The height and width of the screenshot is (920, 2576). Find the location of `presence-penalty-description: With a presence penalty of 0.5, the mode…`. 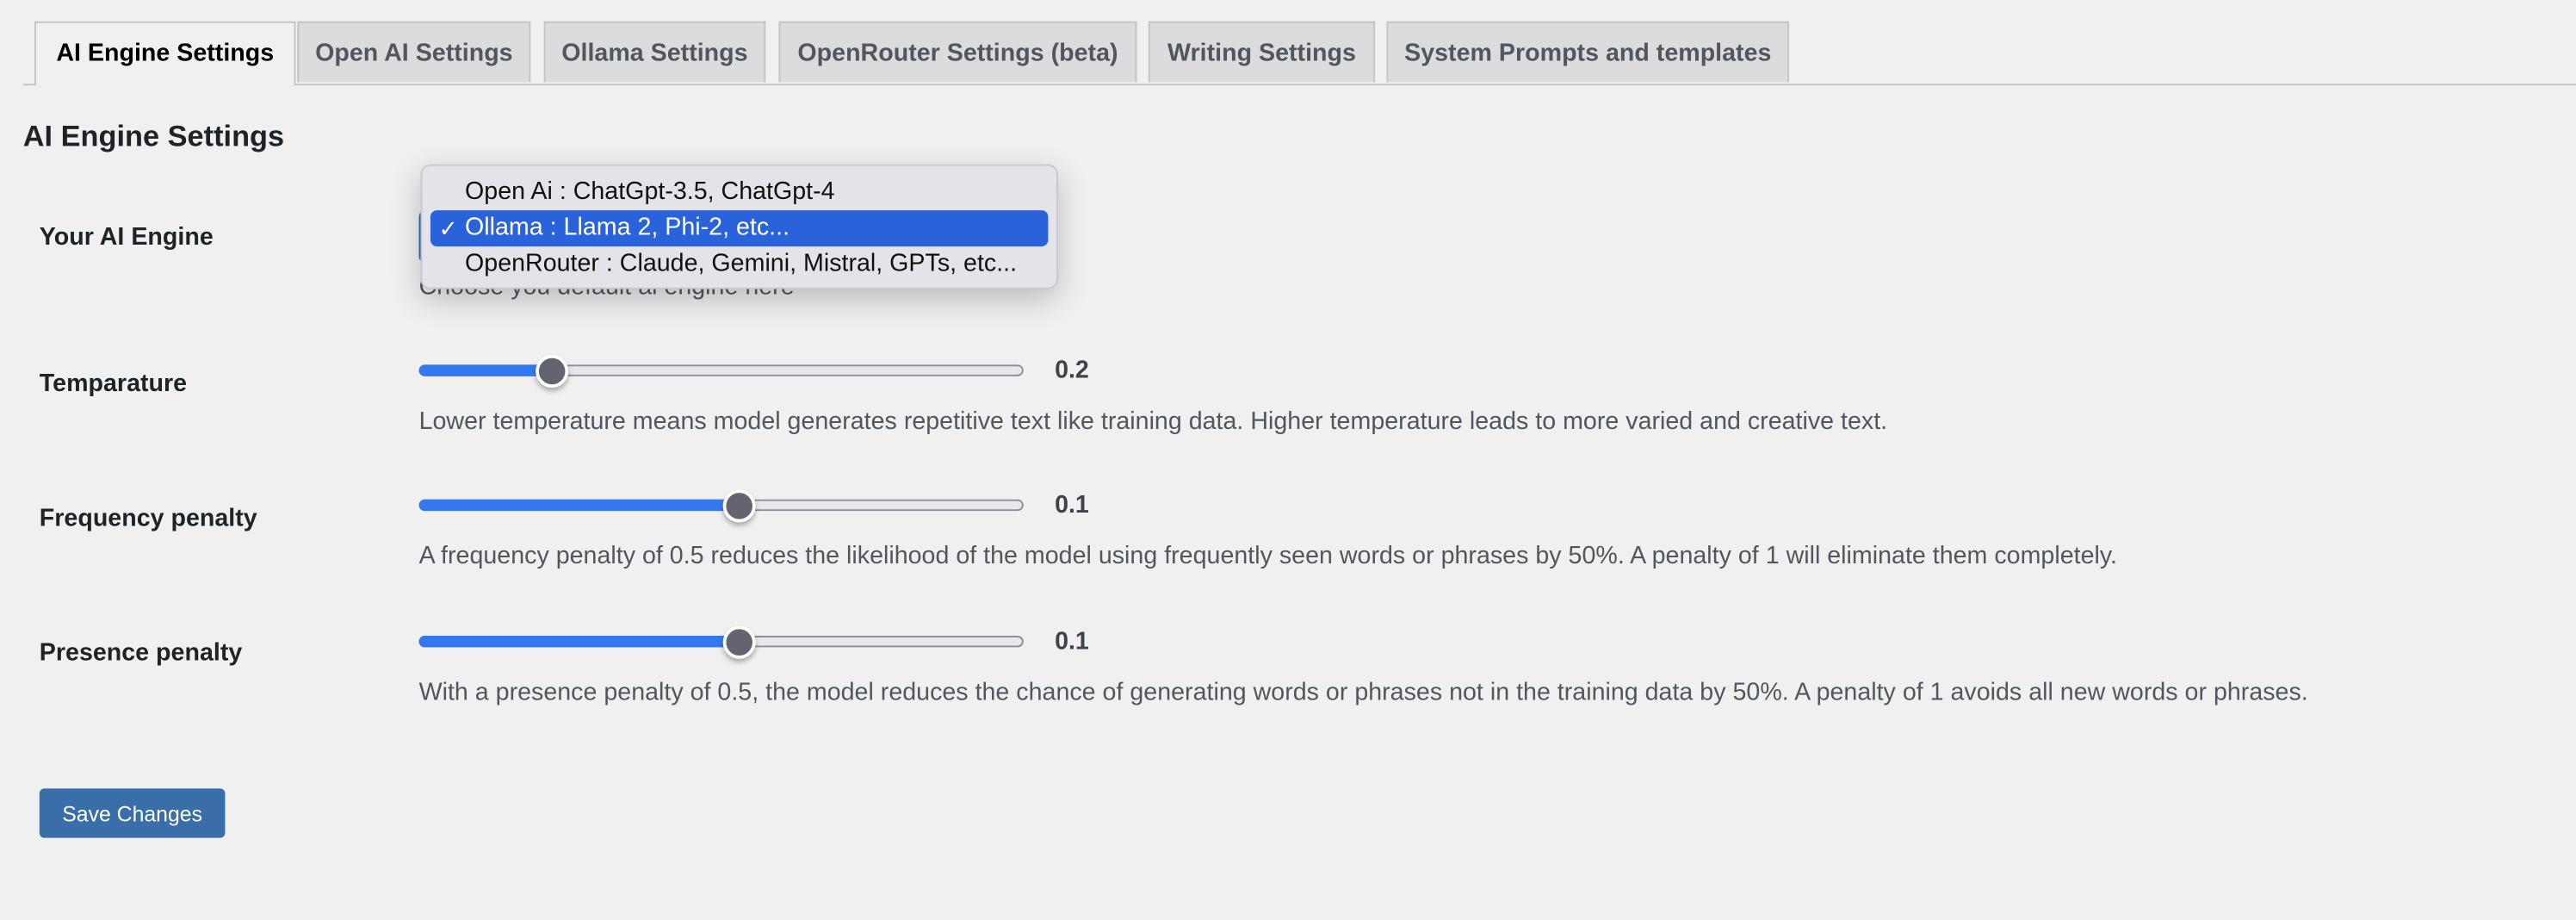

presence-penalty-description: With a presence penalty of 0.5, the mode… is located at coordinates (1363, 692).